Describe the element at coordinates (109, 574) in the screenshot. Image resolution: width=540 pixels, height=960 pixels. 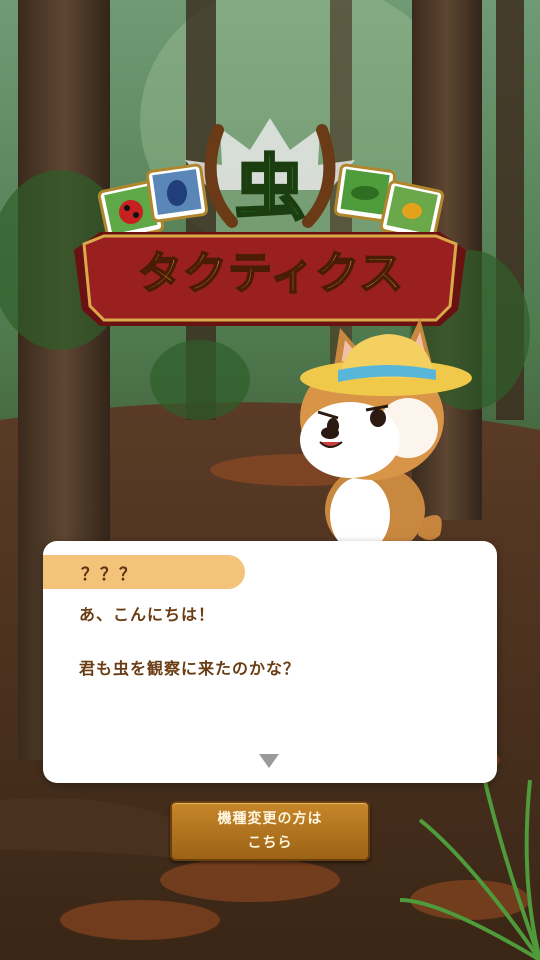
I see `speaker-name: ？？？` at that location.